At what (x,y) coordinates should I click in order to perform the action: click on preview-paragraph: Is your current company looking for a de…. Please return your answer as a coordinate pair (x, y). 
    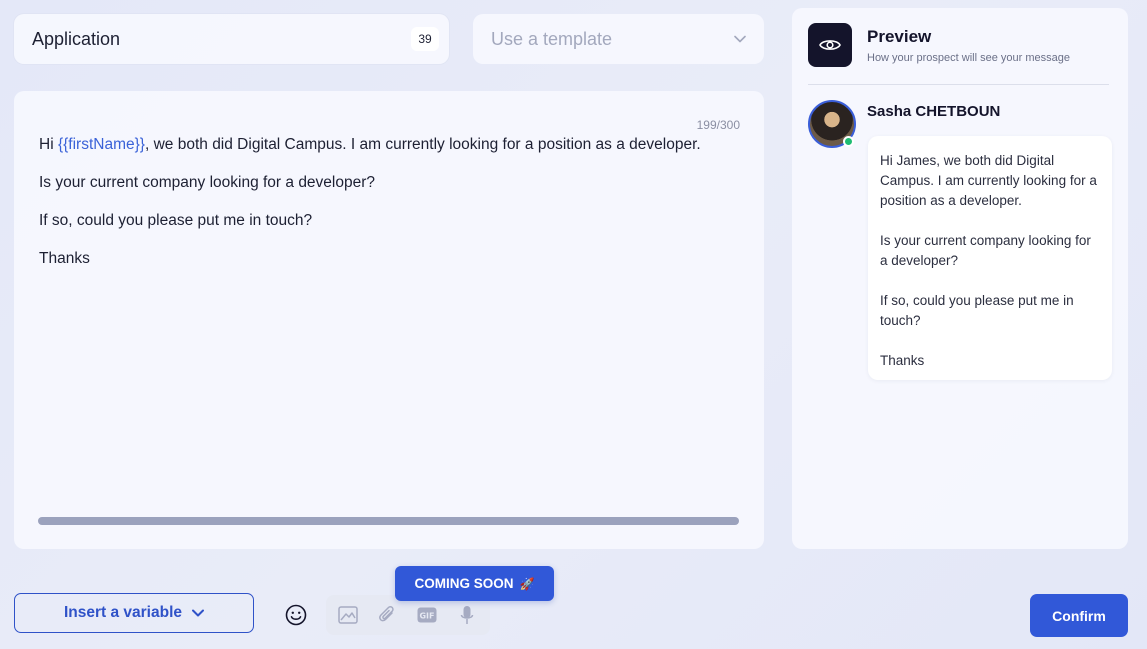
    Looking at the image, I should click on (985, 250).